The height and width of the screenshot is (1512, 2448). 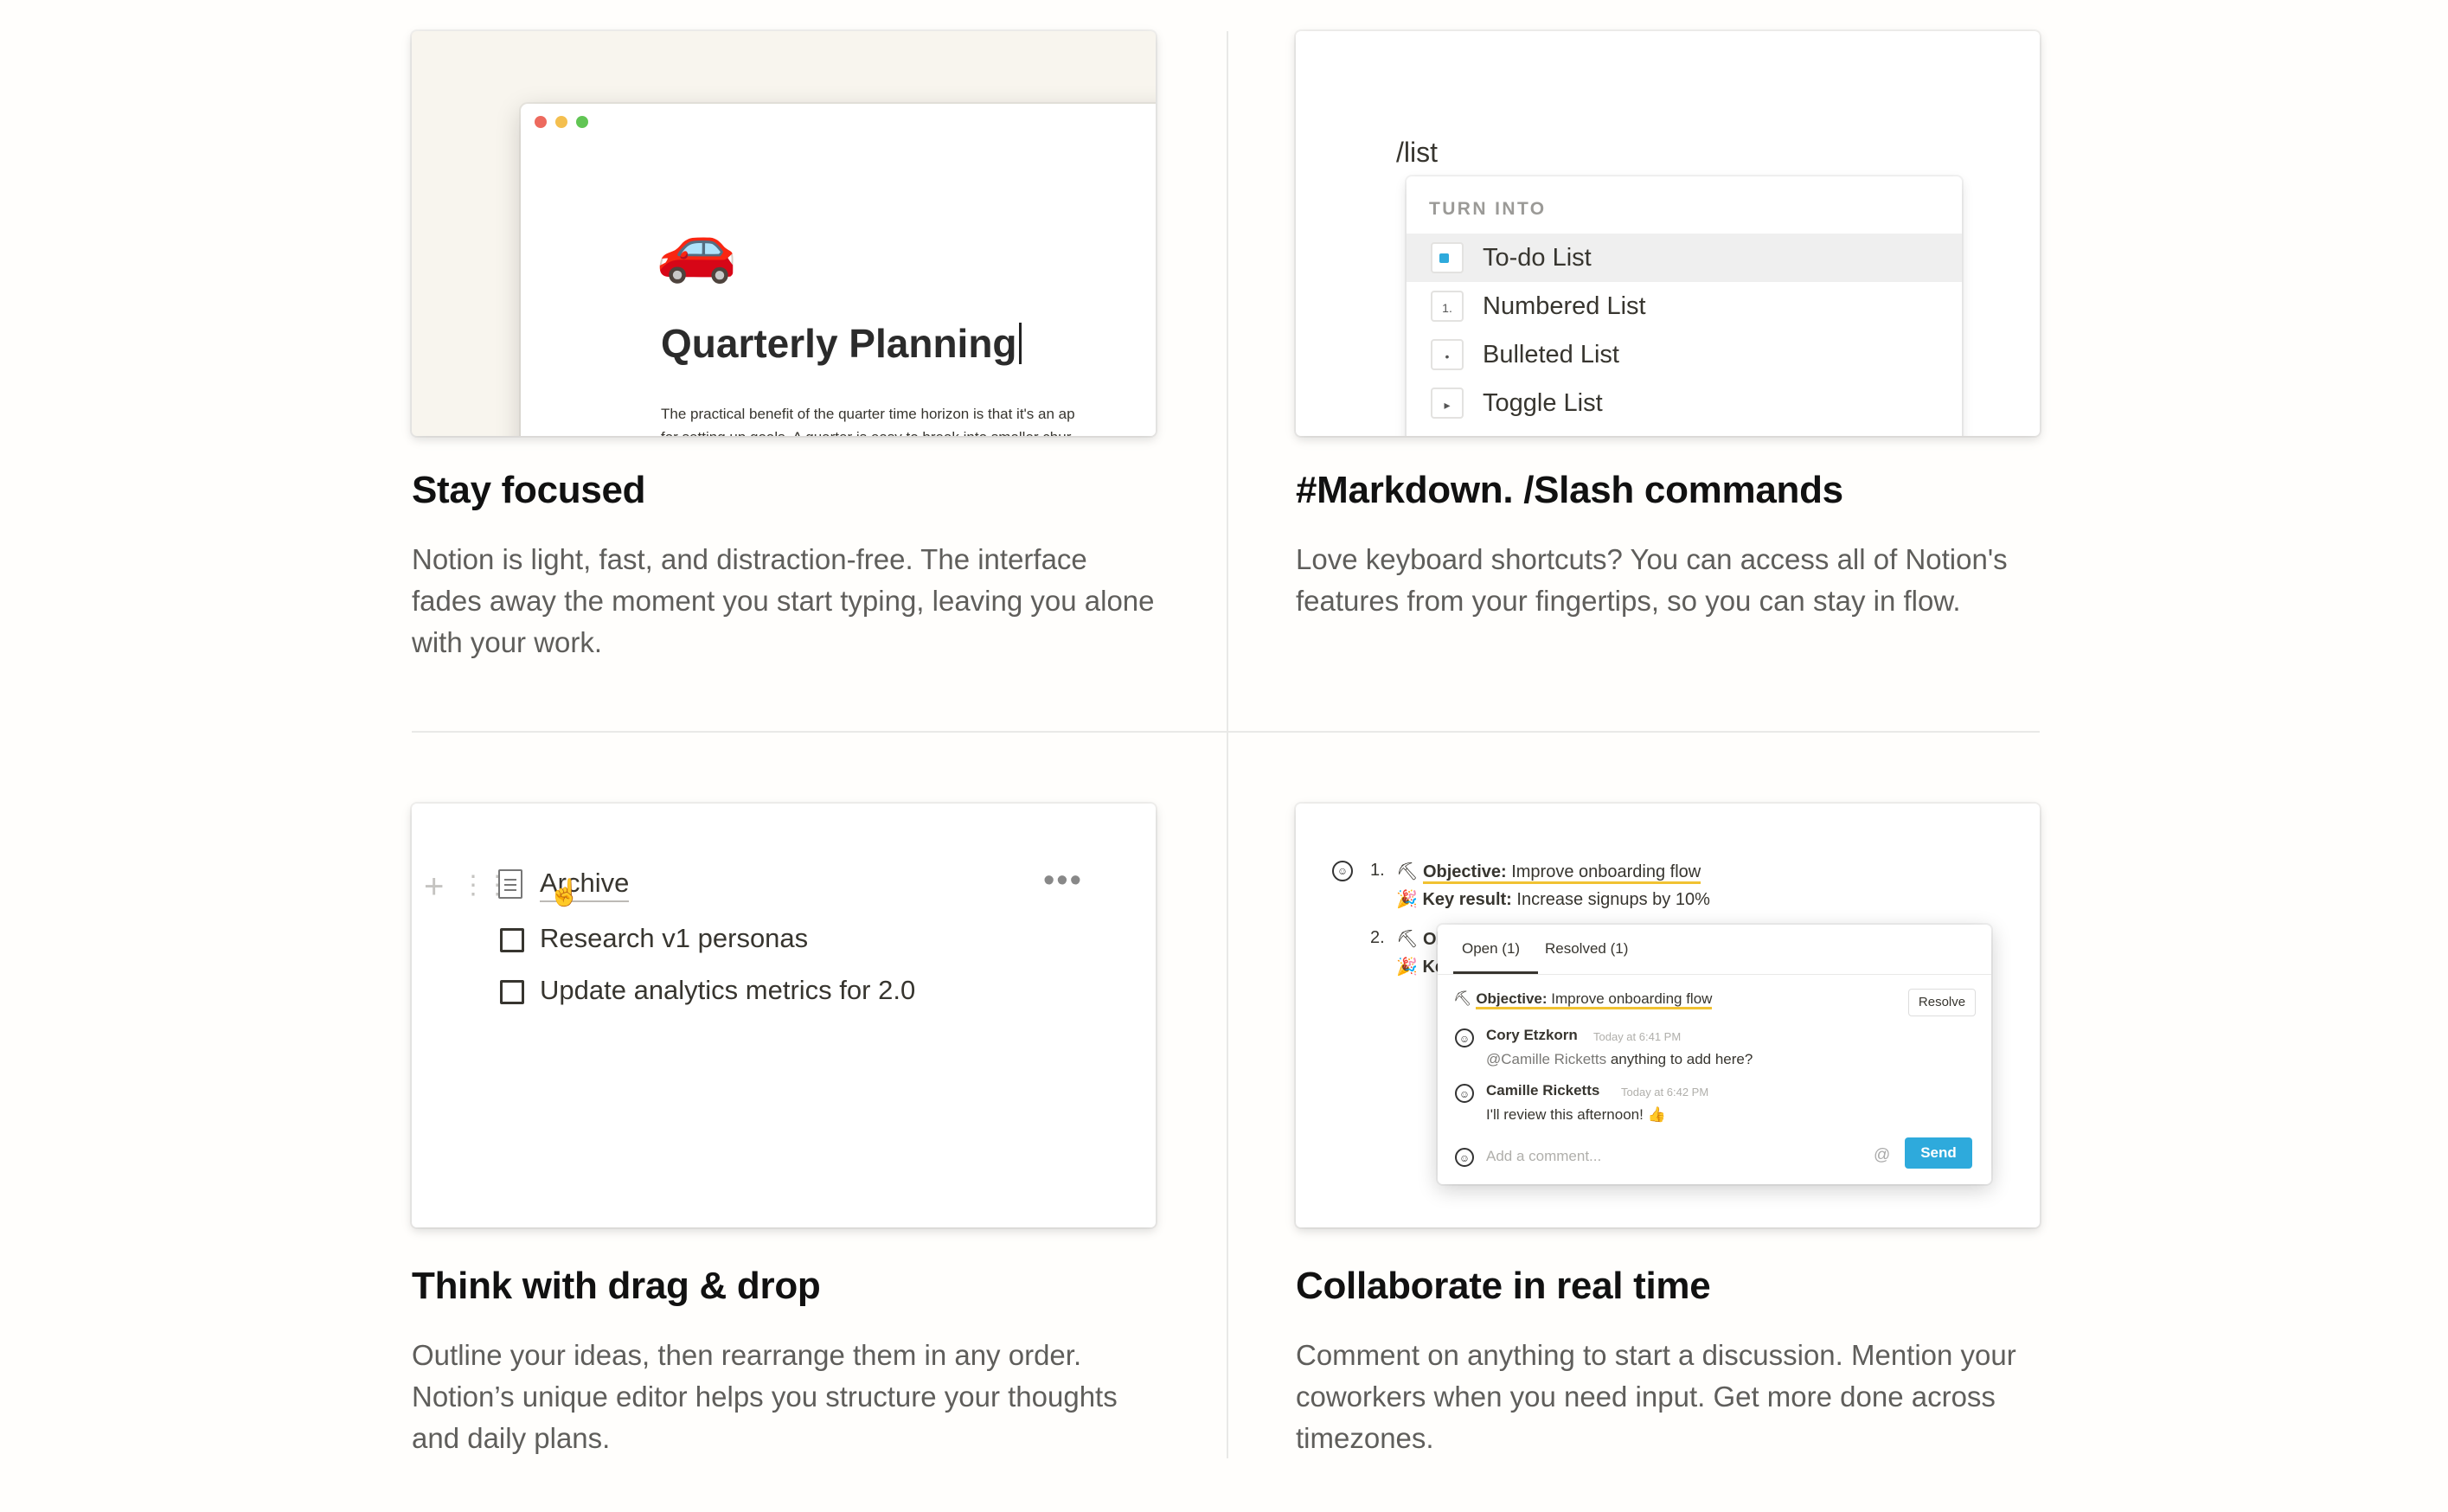 I want to click on todo-label: Research v1 personas, so click(x=674, y=938).